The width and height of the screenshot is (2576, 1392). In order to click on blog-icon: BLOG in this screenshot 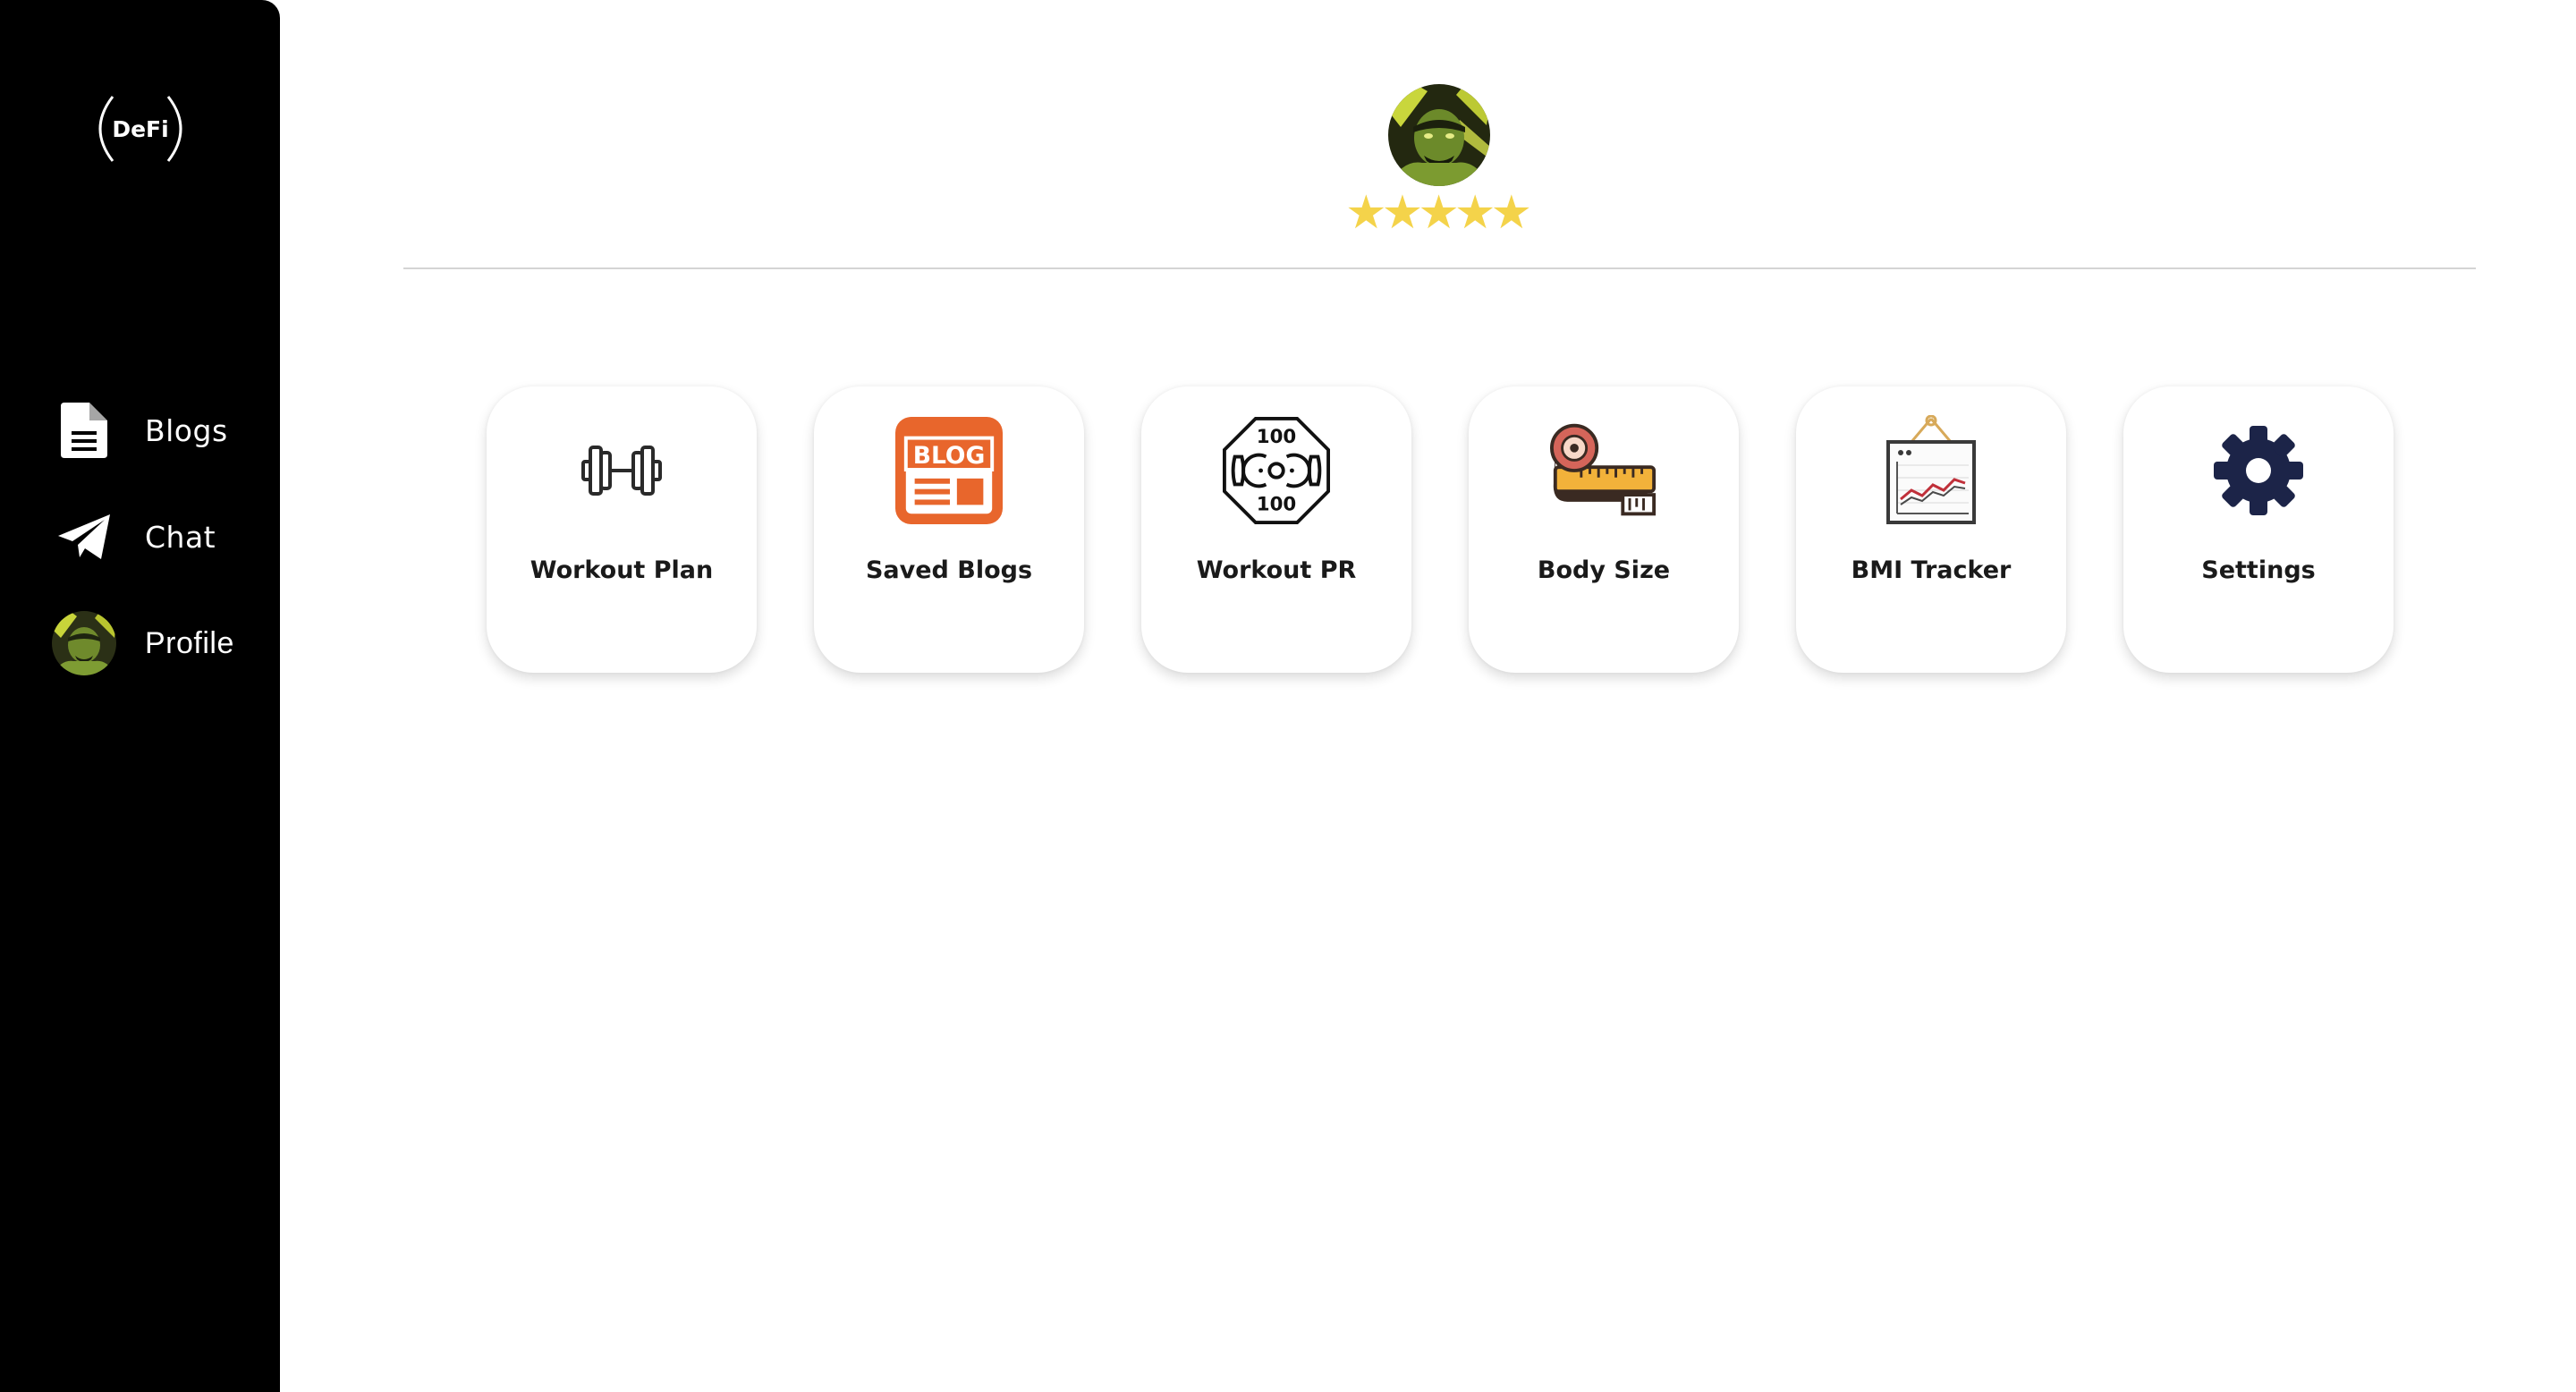, I will do `click(949, 470)`.